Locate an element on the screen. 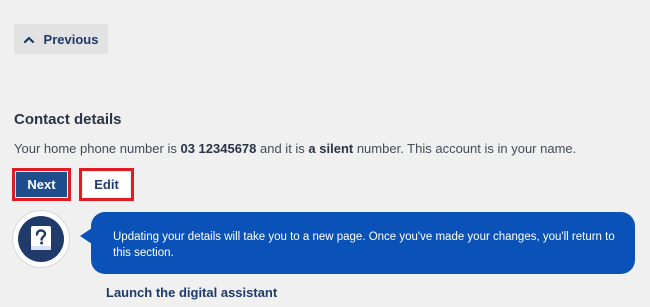 The width and height of the screenshot is (650, 307). previous-button: Previous is located at coordinates (61, 39).